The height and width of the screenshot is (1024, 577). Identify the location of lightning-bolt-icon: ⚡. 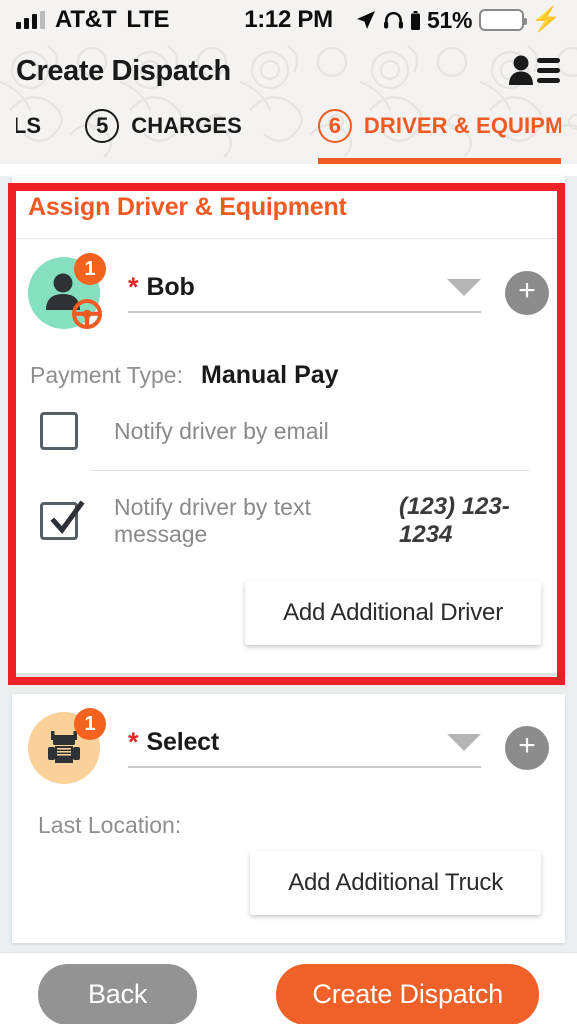
(546, 19).